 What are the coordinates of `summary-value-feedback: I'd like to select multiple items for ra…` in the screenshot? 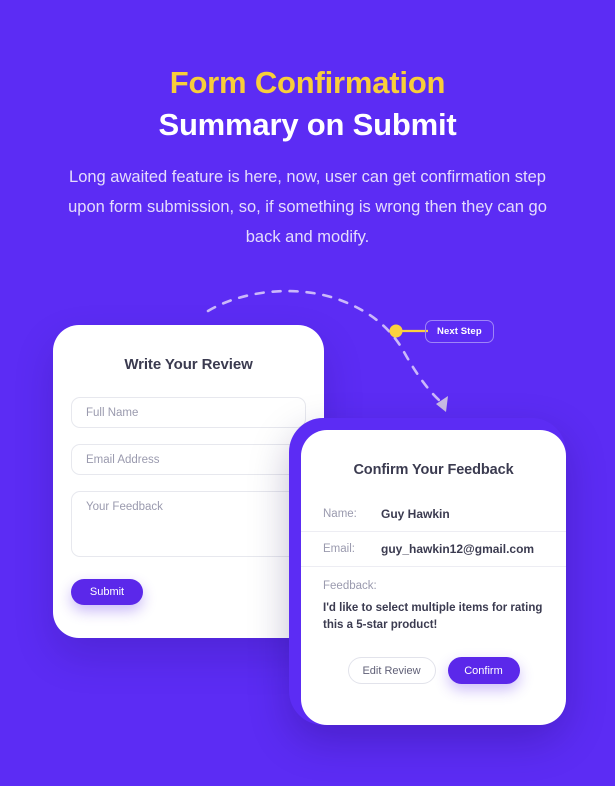 It's located at (433, 616).